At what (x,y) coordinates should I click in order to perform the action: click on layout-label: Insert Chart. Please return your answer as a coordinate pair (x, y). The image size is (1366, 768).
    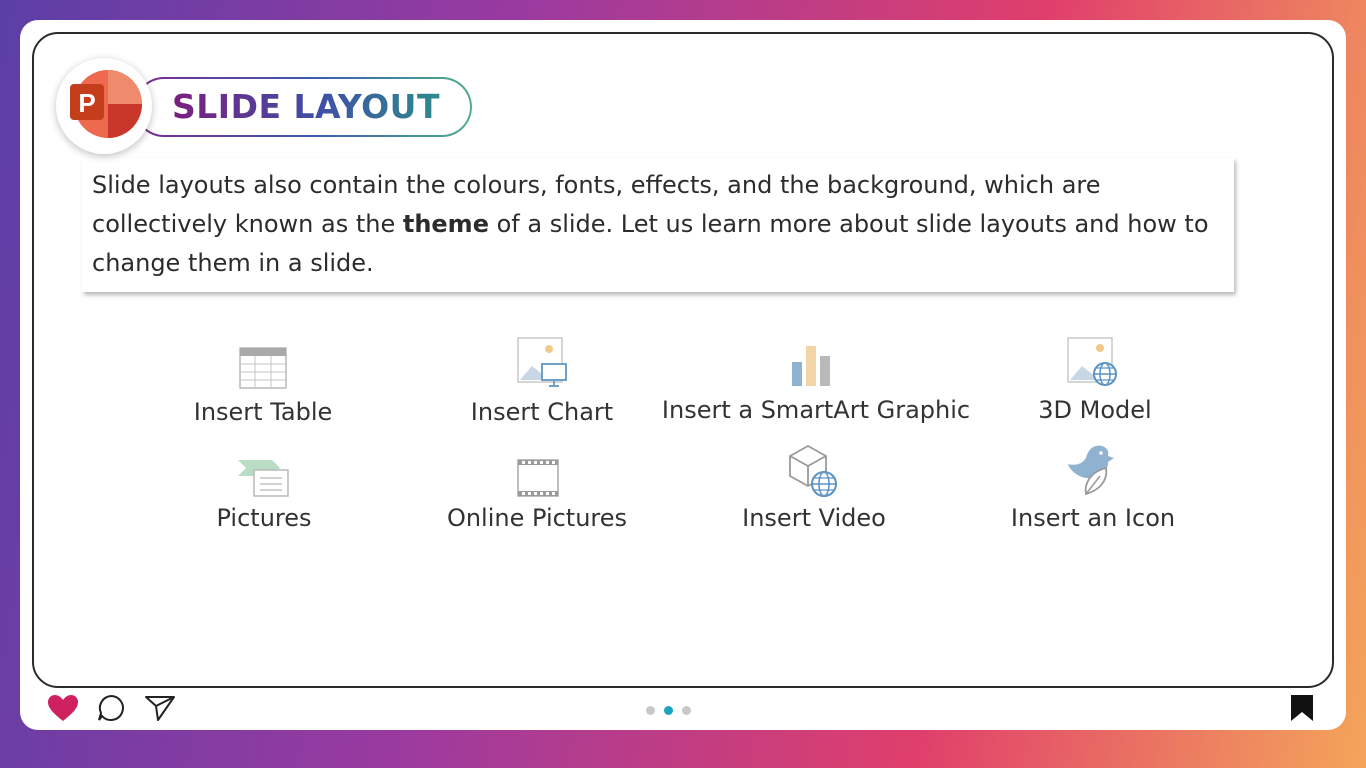
    Looking at the image, I should click on (542, 412).